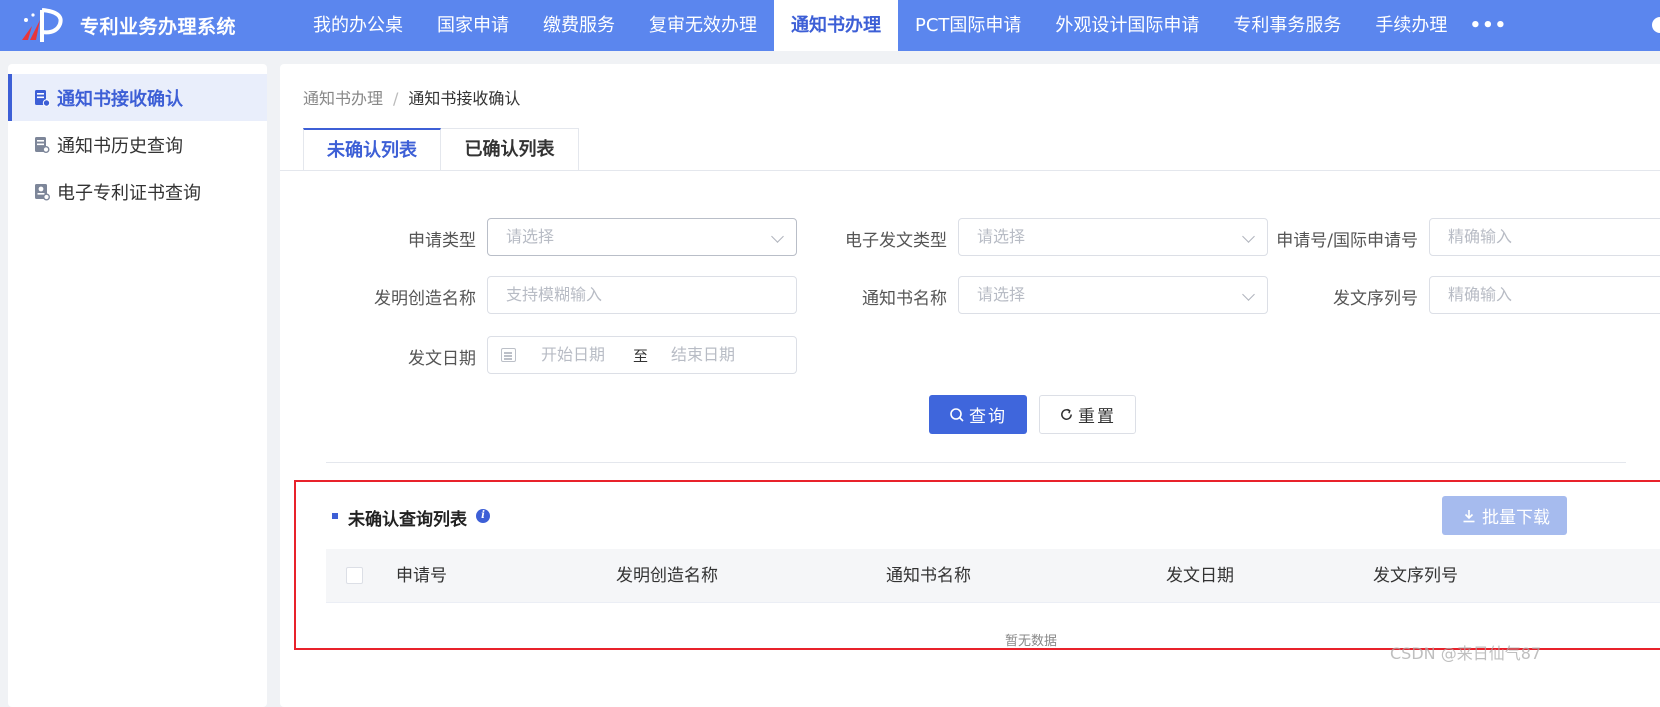  What do you see at coordinates (1516, 518) in the screenshot?
I see `batch-download-label: 批量下载` at bounding box center [1516, 518].